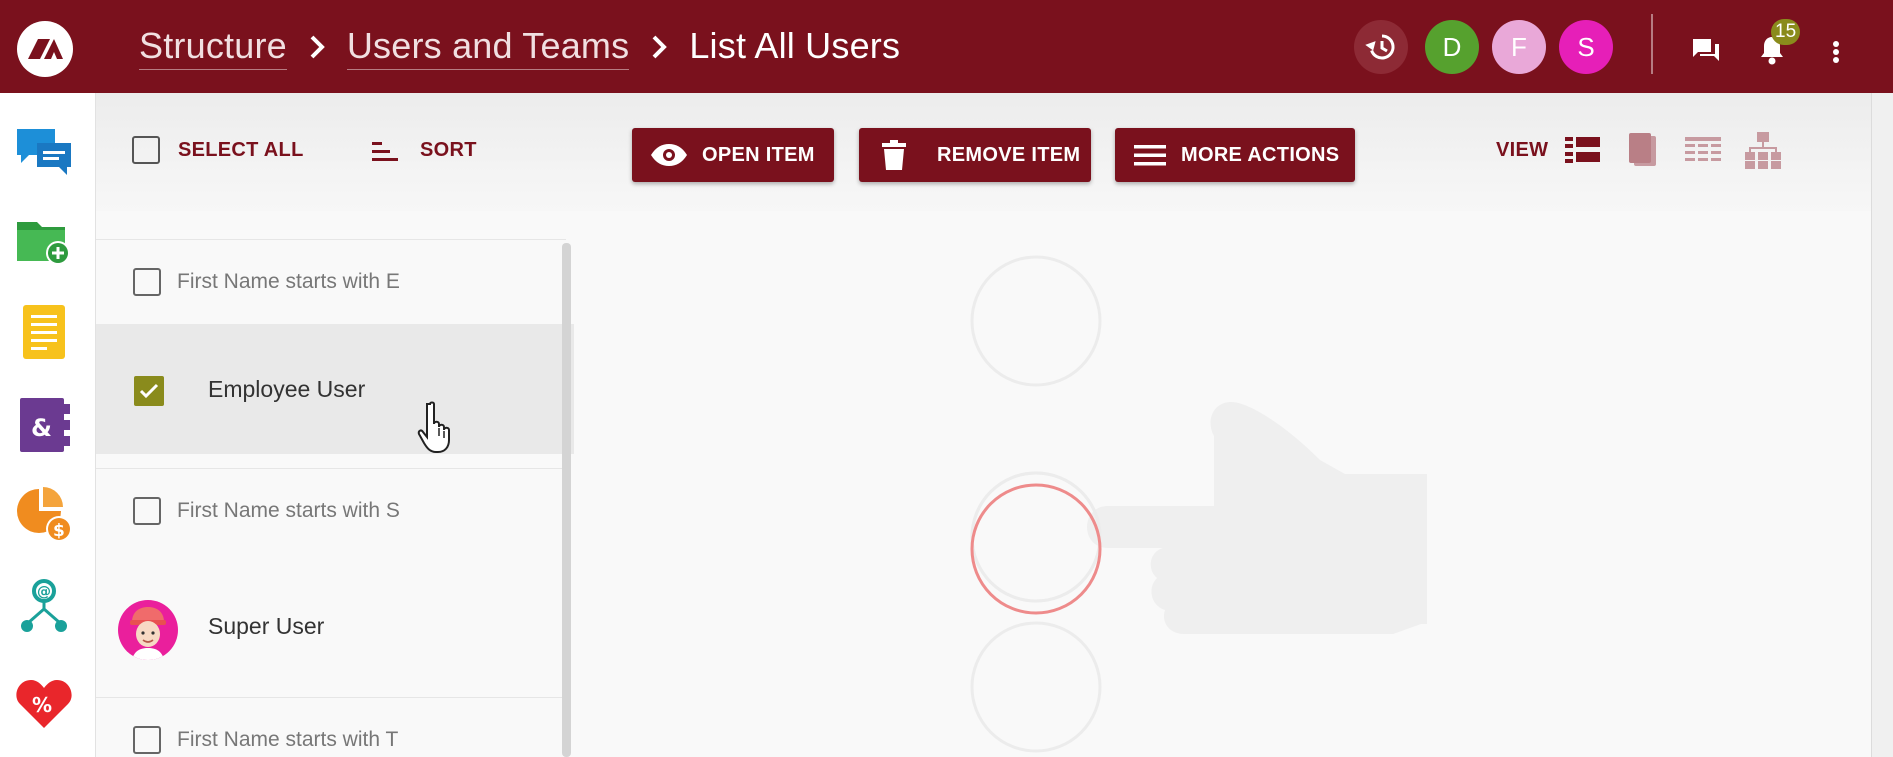 The width and height of the screenshot is (1893, 757). What do you see at coordinates (1260, 154) in the screenshot?
I see `more-actions-label: MORE ACTIONS` at bounding box center [1260, 154].